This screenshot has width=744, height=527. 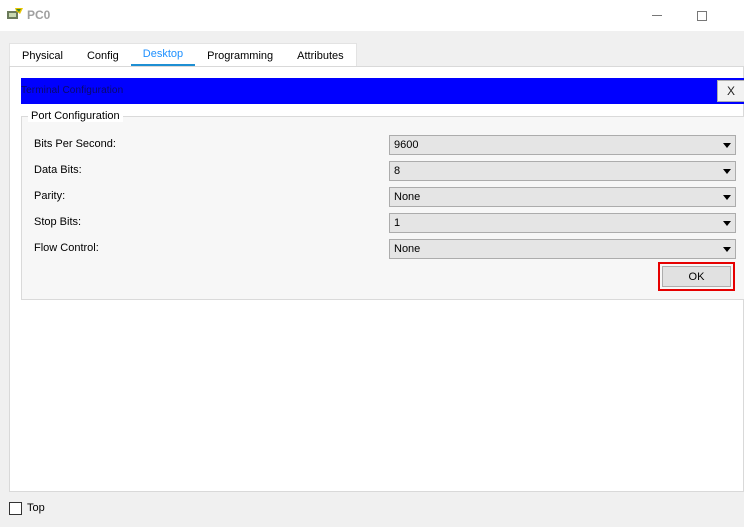 I want to click on tab-programming: Programming, so click(x=240, y=55).